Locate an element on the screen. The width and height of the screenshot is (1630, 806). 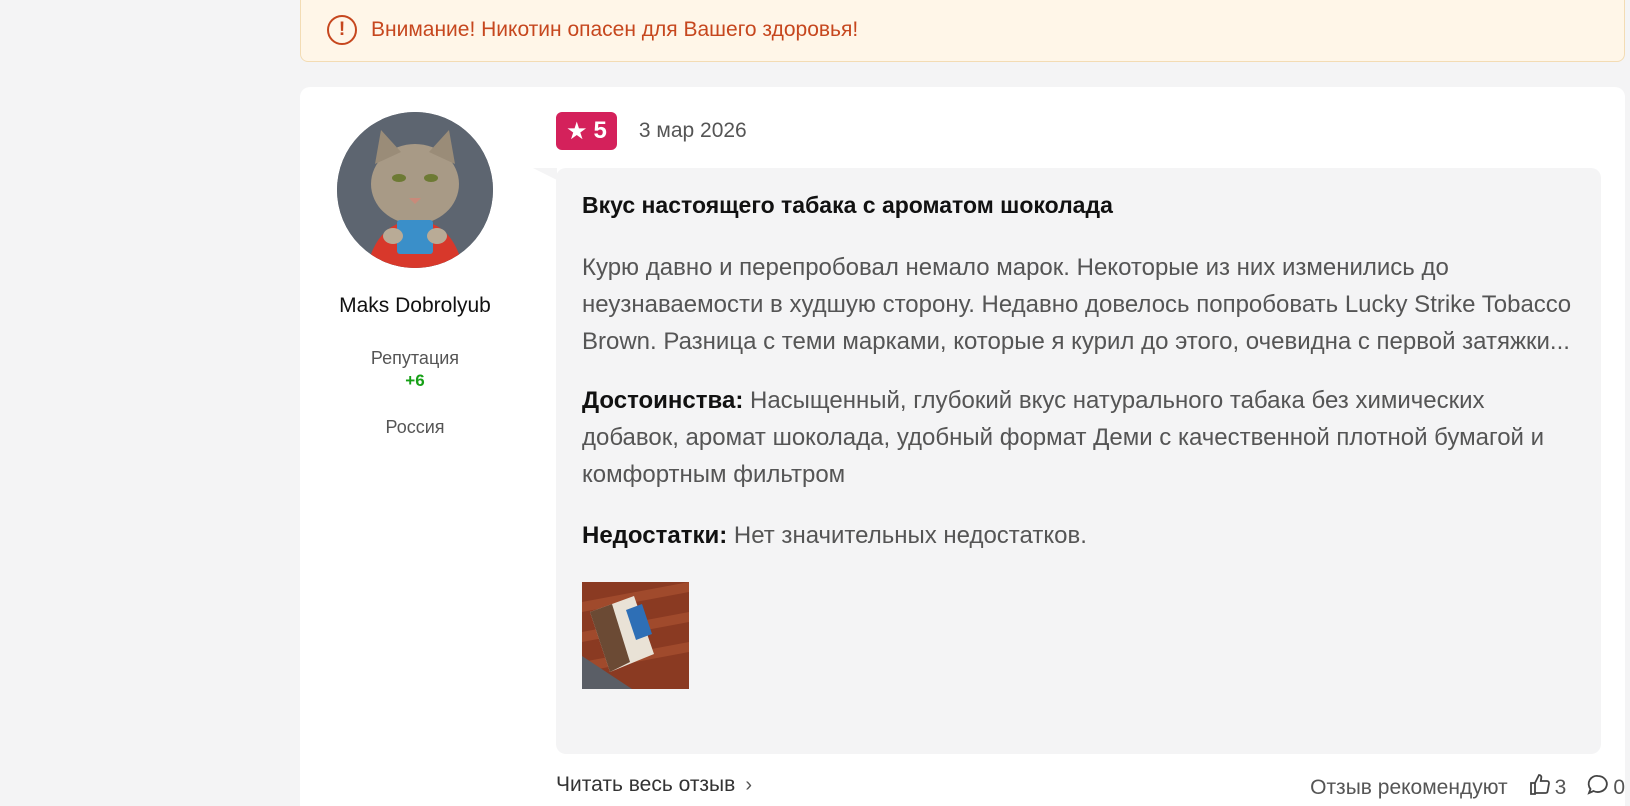
author-panel: Maks Dobrolyub Репутация +6 Россия is located at coordinates (415, 262).